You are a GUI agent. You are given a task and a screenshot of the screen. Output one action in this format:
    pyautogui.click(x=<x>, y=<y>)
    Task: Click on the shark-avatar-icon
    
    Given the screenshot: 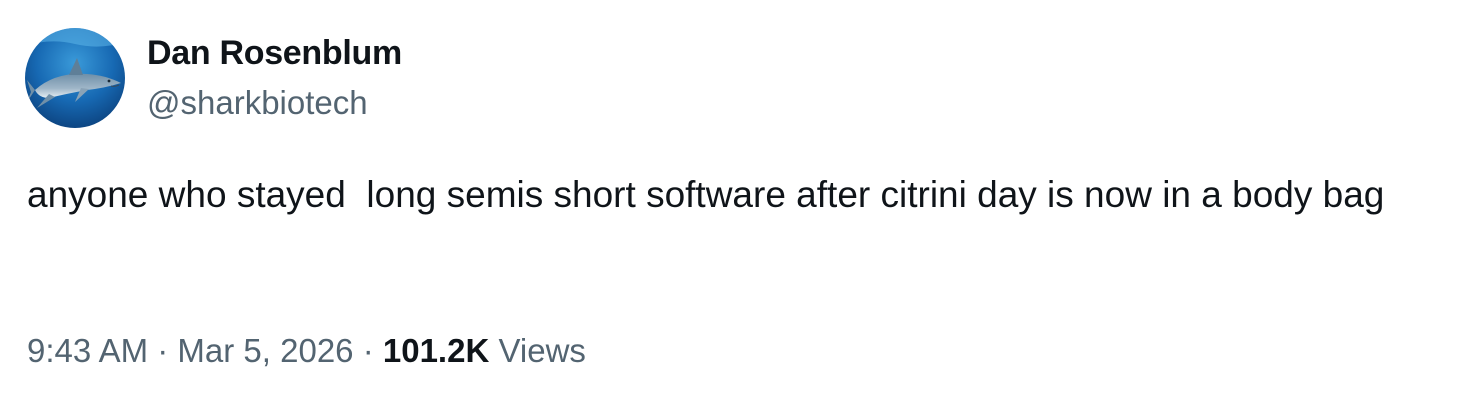 What is the action you would take?
    pyautogui.click(x=75, y=78)
    